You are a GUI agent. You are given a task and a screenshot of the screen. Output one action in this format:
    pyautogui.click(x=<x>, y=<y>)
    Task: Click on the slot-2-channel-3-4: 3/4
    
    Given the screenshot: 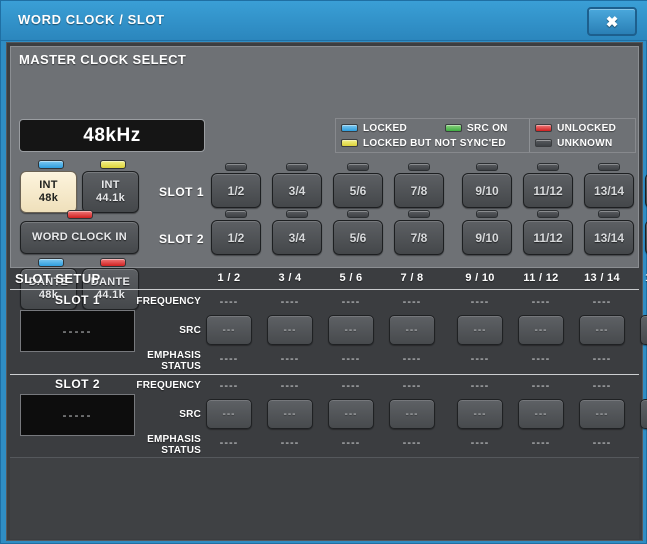 What is the action you would take?
    pyautogui.click(x=297, y=237)
    